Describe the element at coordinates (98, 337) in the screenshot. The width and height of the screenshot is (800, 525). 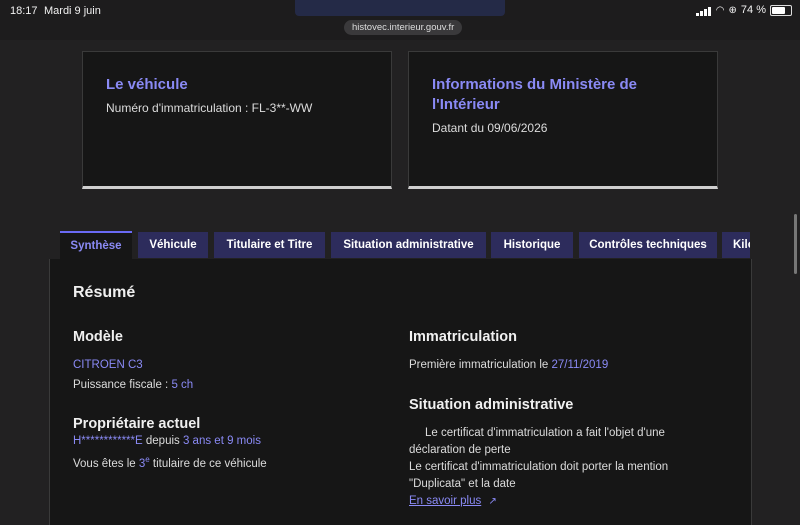
I see `modele-heading: Modèle` at that location.